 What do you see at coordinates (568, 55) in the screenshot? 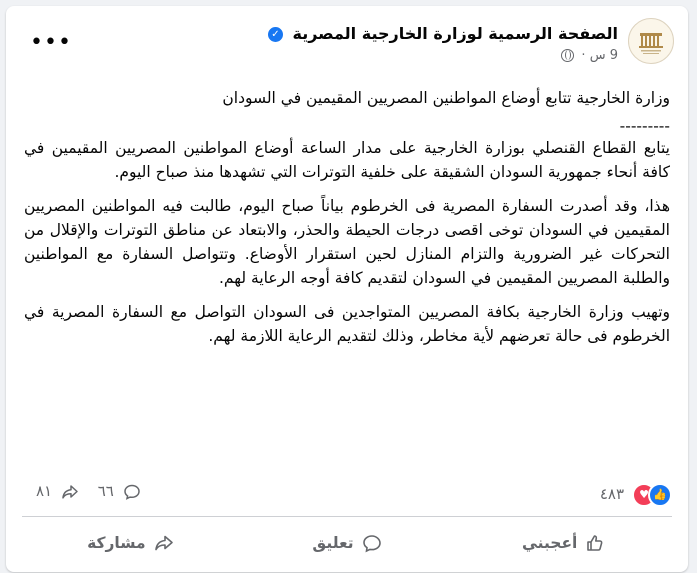
I see `globe-icon` at bounding box center [568, 55].